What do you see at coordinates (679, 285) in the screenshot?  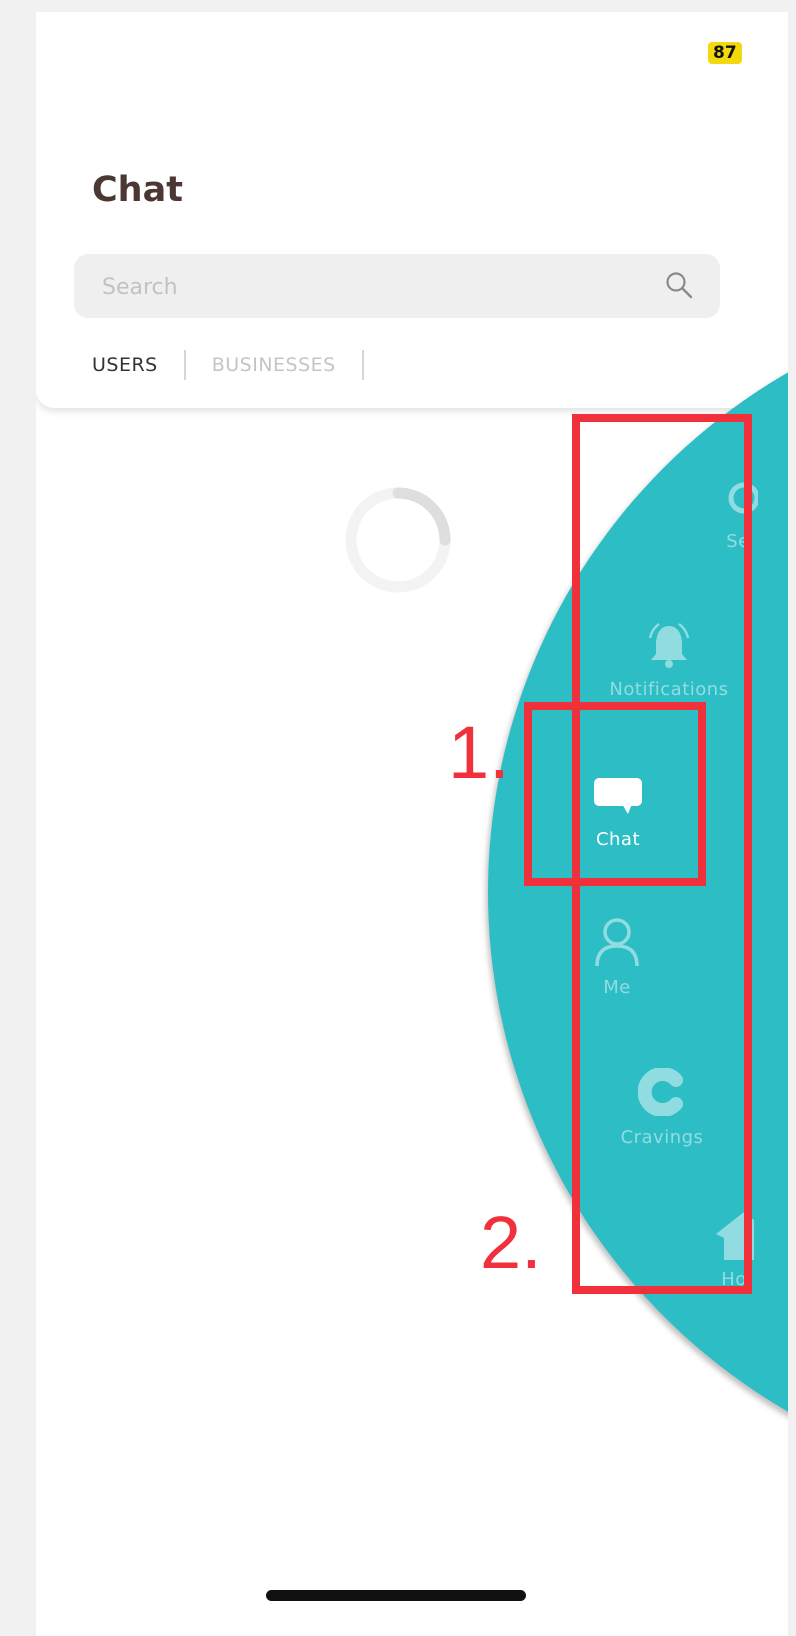 I see `search-icon` at bounding box center [679, 285].